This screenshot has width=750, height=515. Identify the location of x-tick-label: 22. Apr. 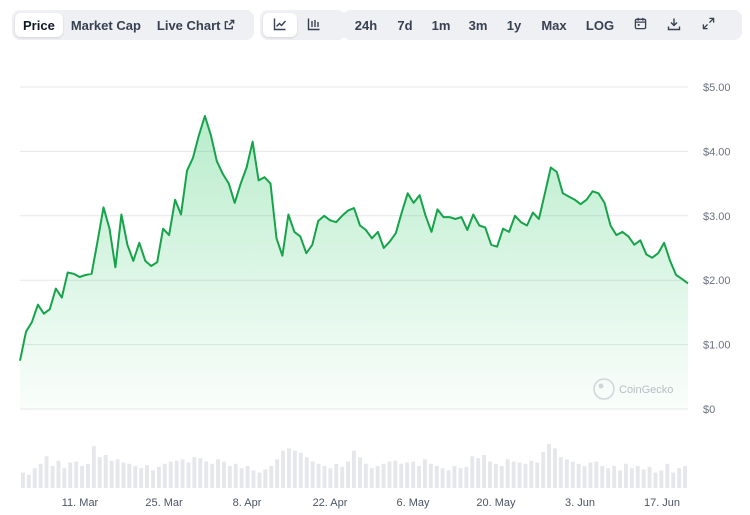
(330, 503).